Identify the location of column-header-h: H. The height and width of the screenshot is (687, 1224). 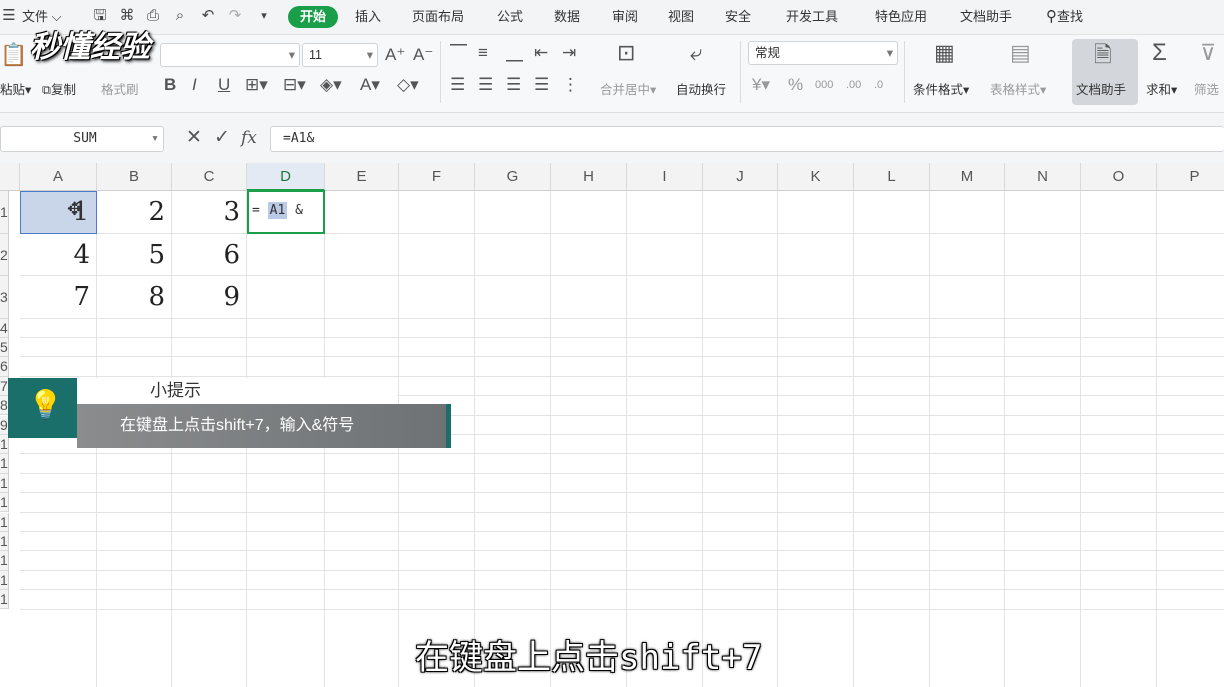
(589, 177).